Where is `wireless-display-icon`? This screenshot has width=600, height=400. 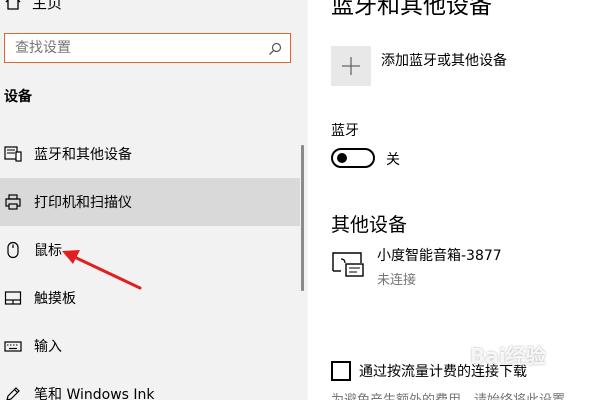
wireless-display-icon is located at coordinates (348, 264).